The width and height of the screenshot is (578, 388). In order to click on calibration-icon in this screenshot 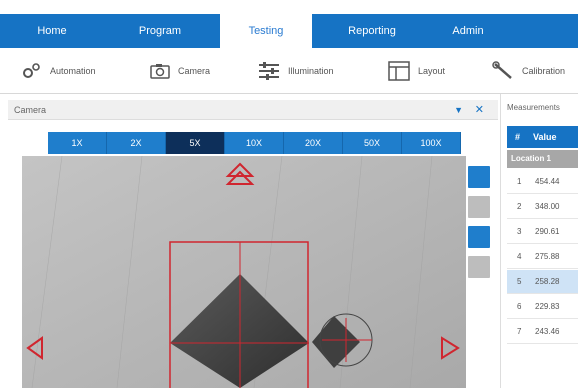, I will do `click(503, 71)`.